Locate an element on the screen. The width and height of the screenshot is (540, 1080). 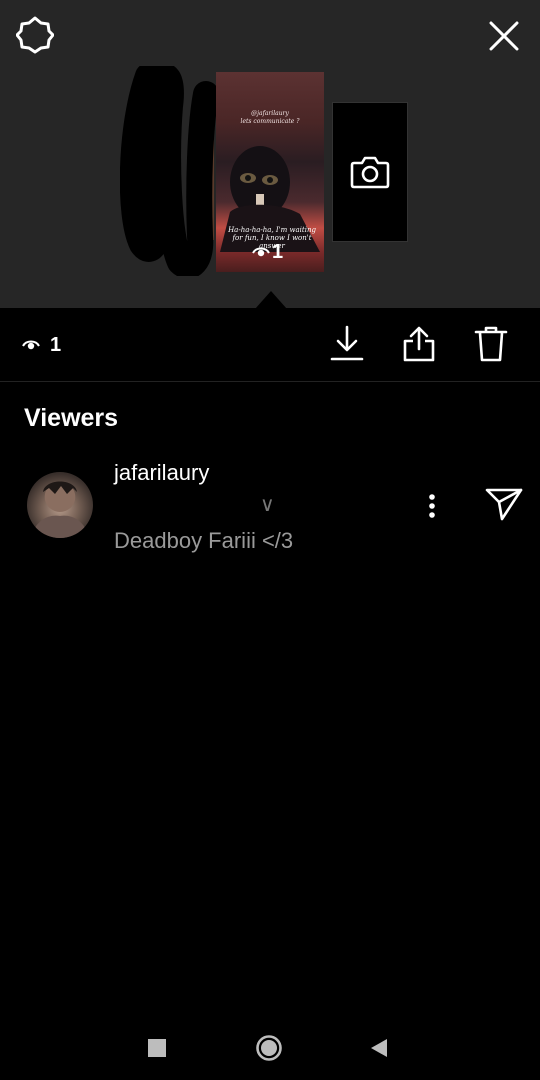
delete-button is located at coordinates (491, 344).